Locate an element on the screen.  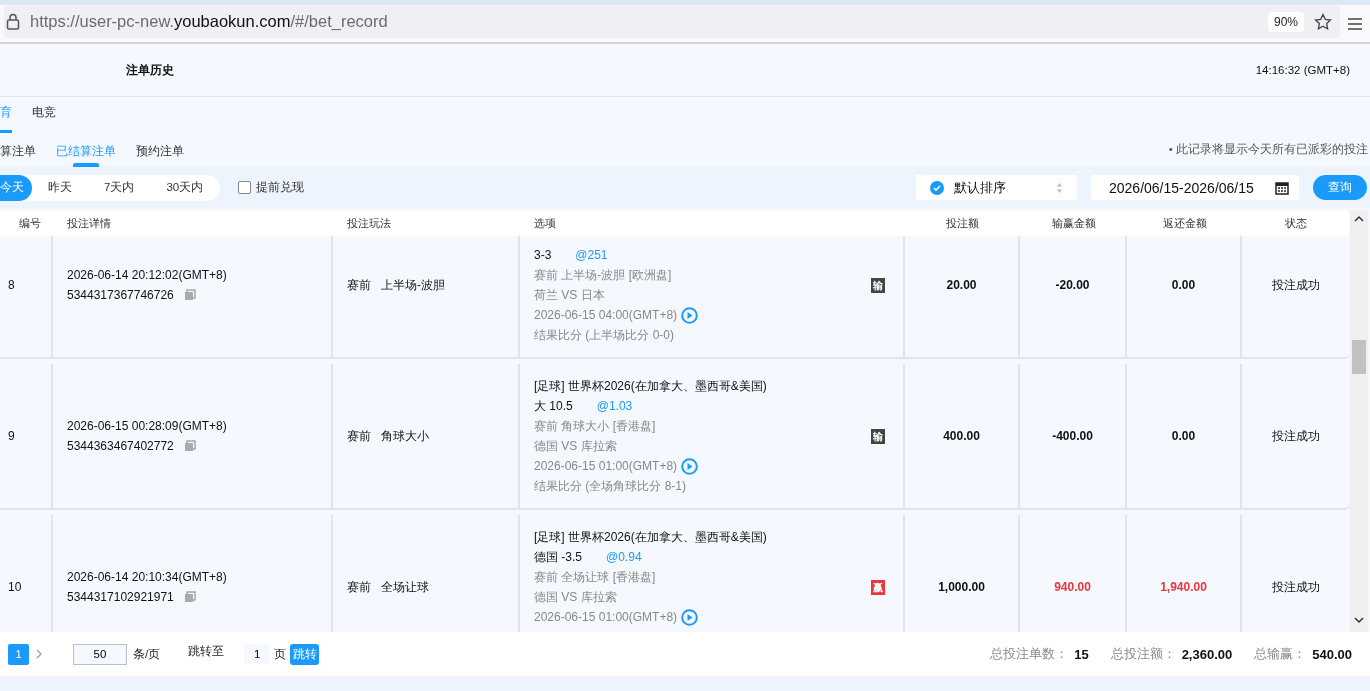
sub-tab: 算注单 is located at coordinates (18, 155).